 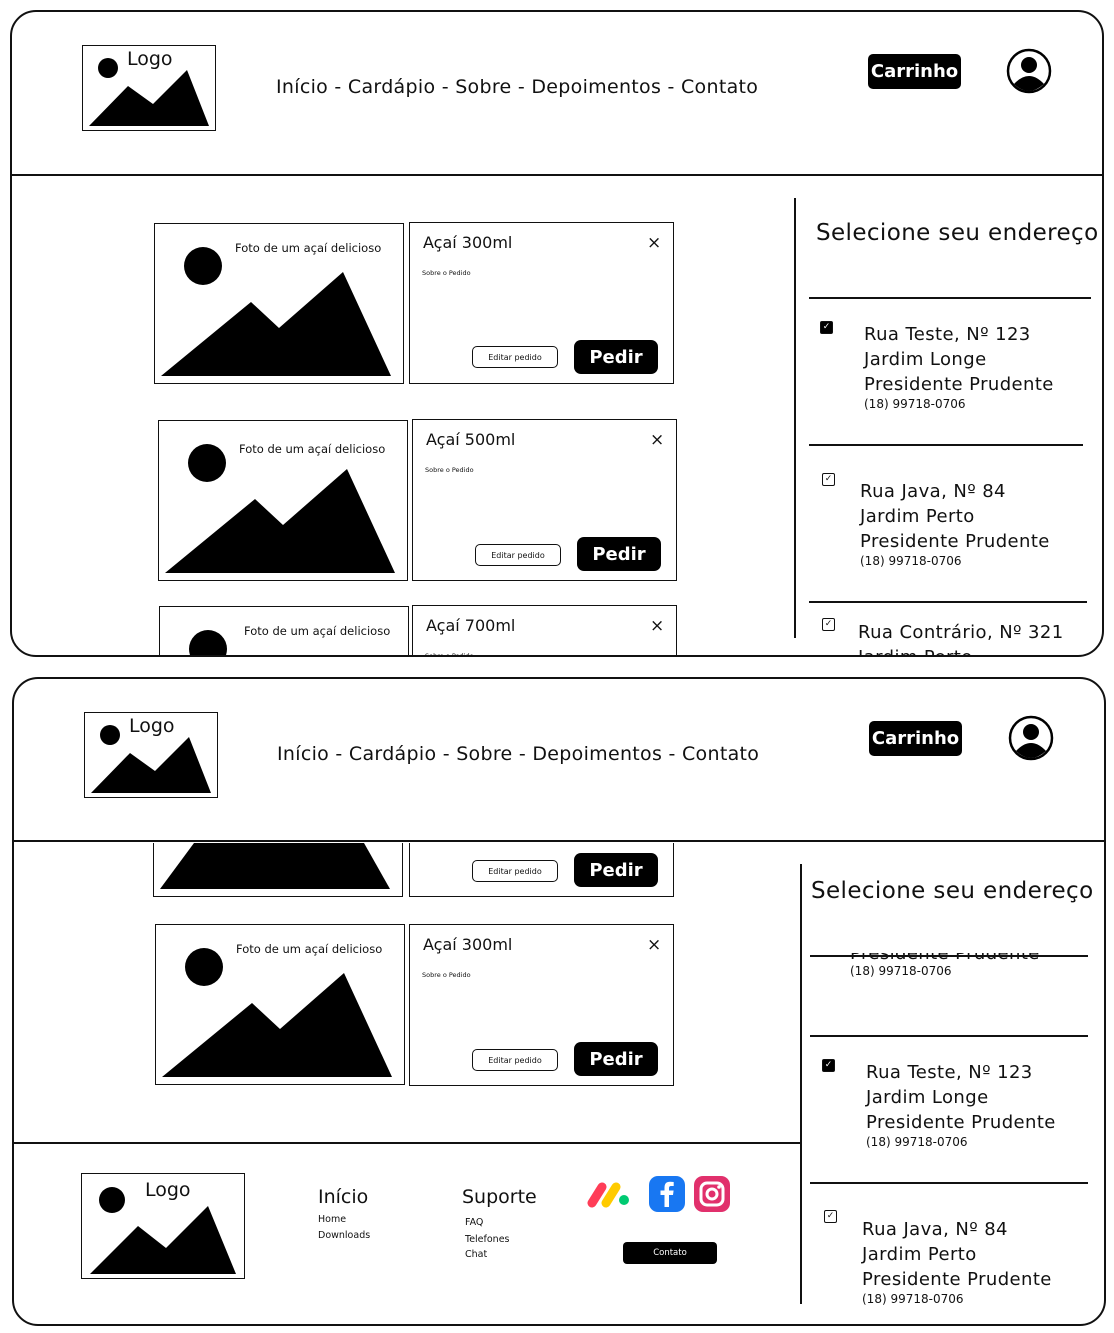 I want to click on instagram-icon, so click(x=712, y=1194).